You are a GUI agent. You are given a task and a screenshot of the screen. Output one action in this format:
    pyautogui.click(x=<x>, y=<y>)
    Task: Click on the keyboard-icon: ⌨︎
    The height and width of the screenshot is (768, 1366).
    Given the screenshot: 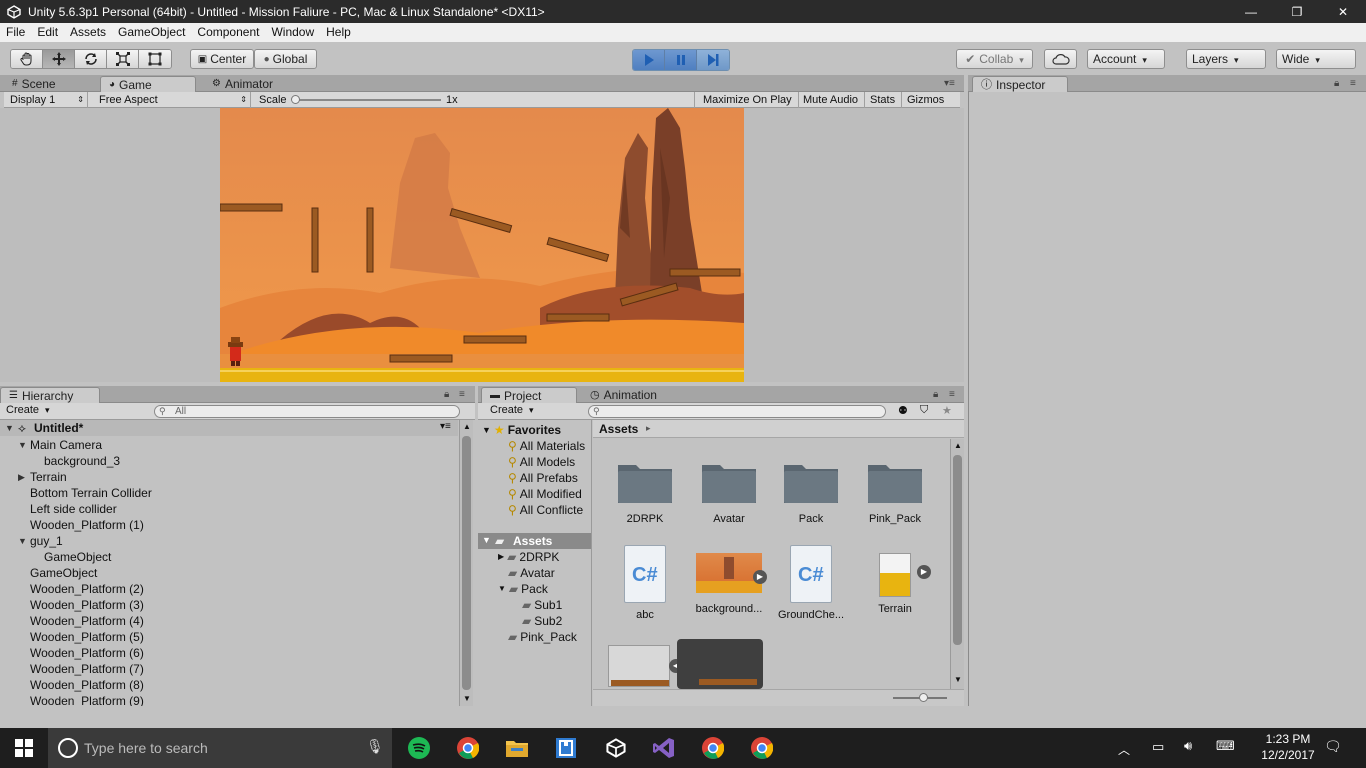 What is the action you would take?
    pyautogui.click(x=1225, y=746)
    